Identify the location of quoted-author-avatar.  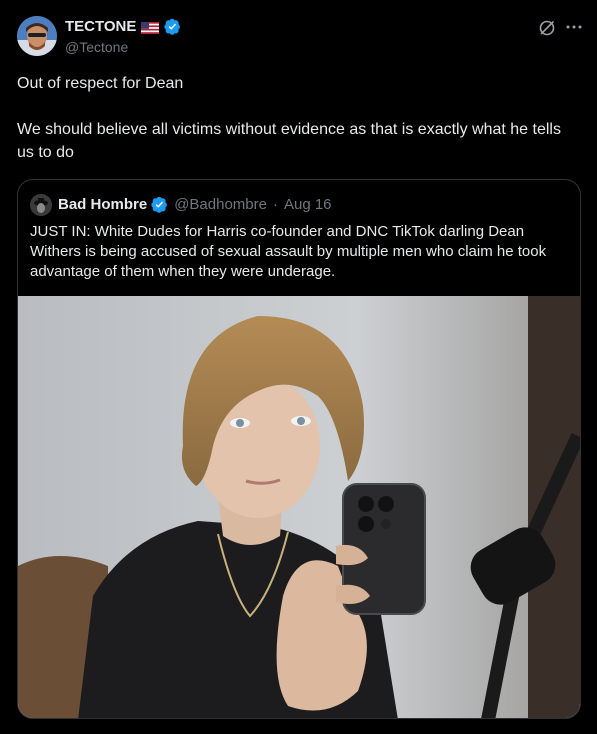
(41, 205).